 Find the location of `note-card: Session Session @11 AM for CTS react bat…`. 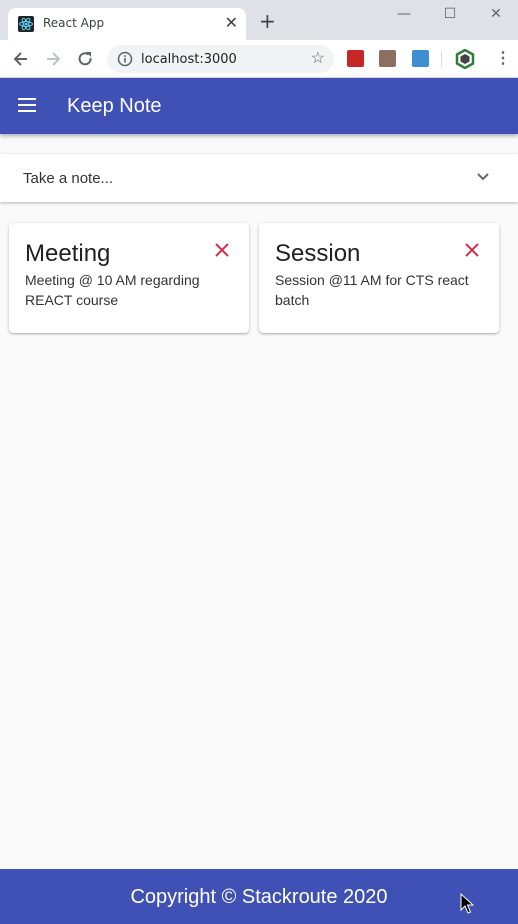

note-card: Session Session @11 AM for CTS react bat… is located at coordinates (379, 278).